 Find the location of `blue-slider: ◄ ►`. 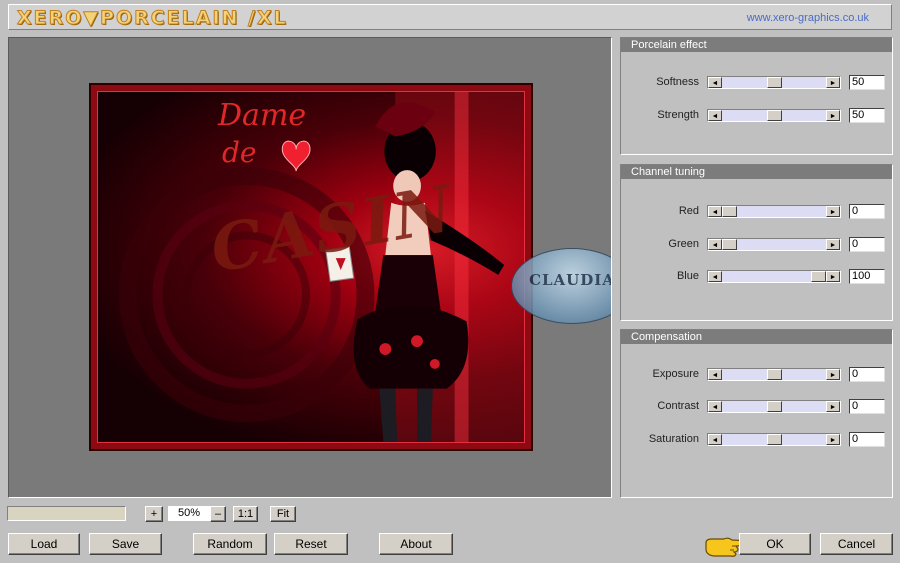

blue-slider: ◄ ► is located at coordinates (774, 276).